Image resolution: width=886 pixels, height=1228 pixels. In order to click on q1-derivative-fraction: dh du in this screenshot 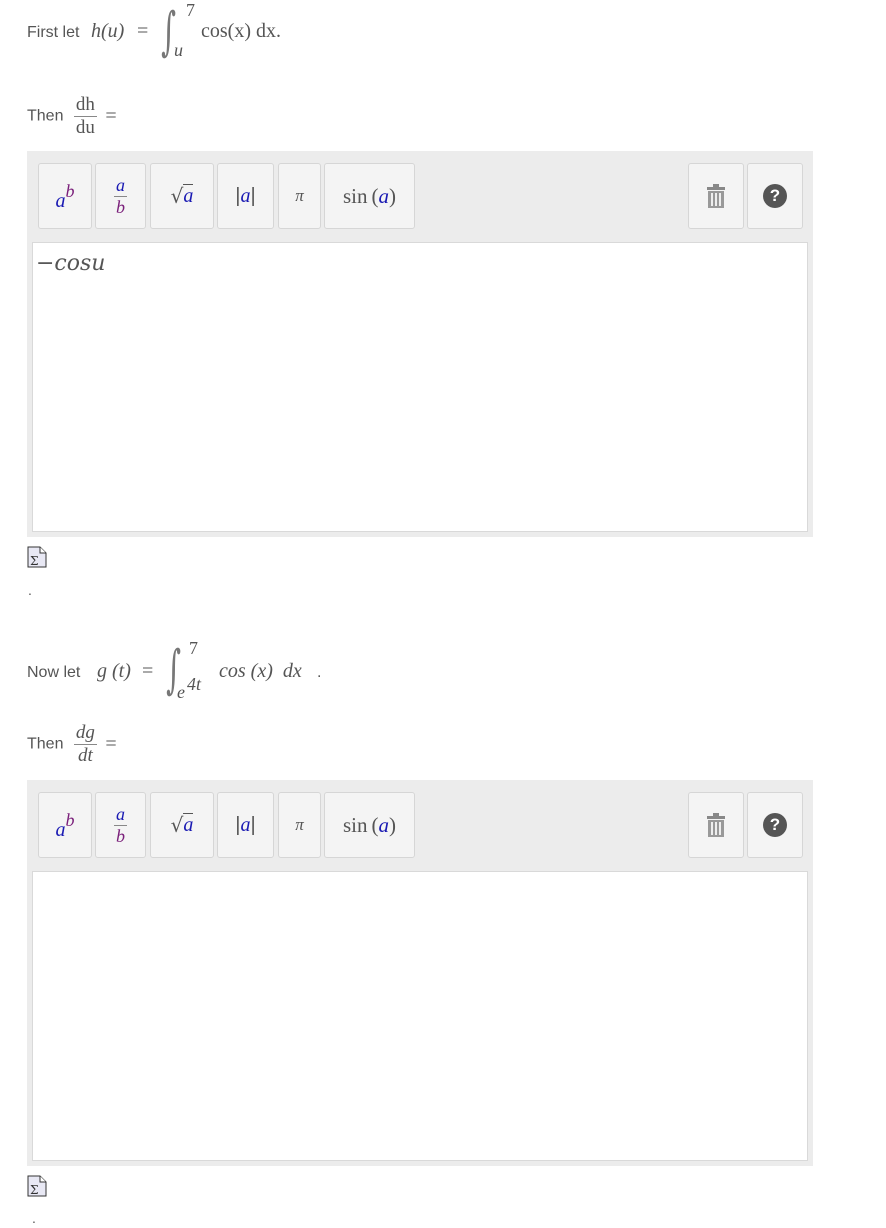, I will do `click(85, 116)`.